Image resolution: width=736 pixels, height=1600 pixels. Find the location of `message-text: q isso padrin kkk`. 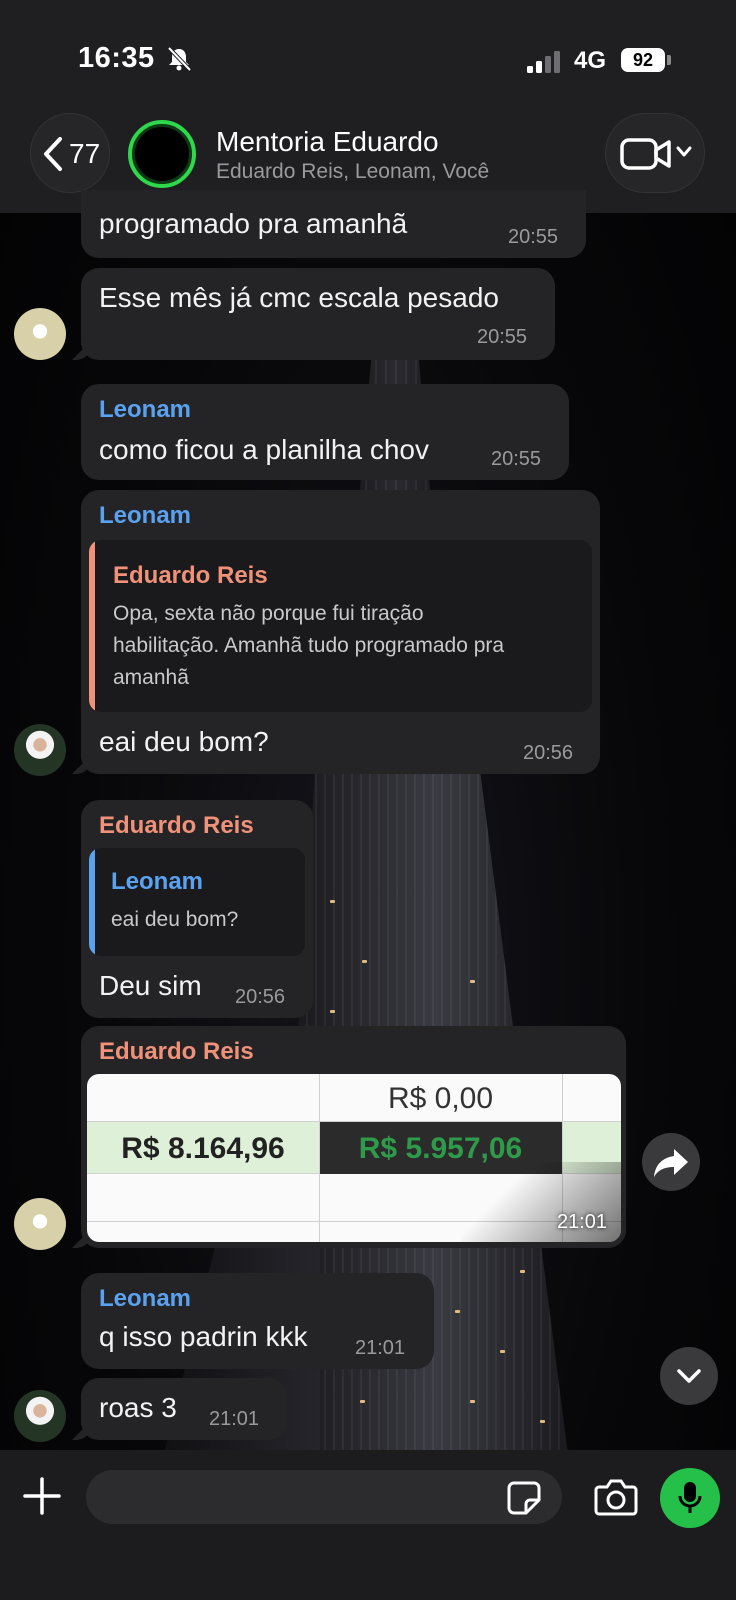

message-text: q isso padrin kkk is located at coordinates (203, 1336).